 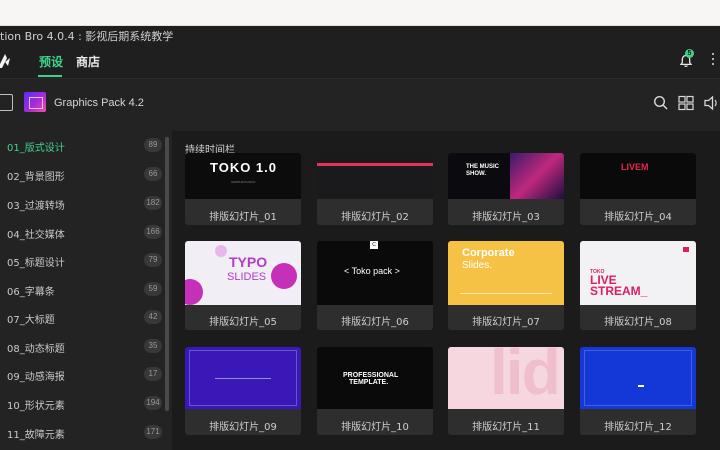 I want to click on tab-store: 商店, so click(x=88, y=61).